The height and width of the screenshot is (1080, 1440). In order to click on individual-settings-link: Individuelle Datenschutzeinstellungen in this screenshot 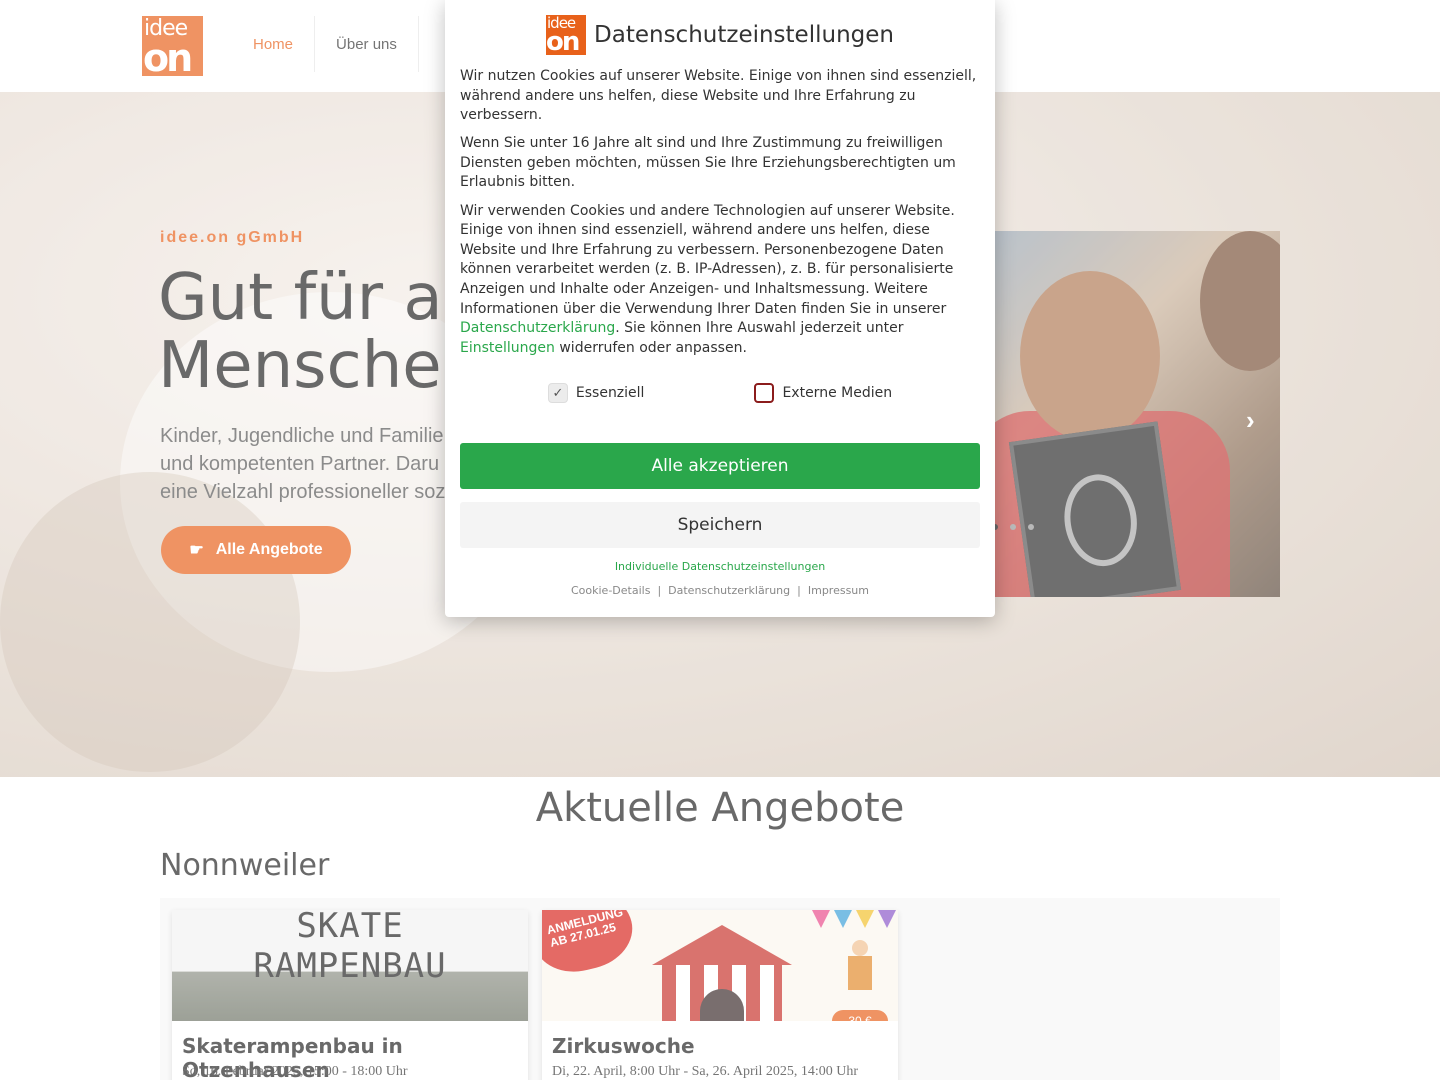, I will do `click(720, 566)`.